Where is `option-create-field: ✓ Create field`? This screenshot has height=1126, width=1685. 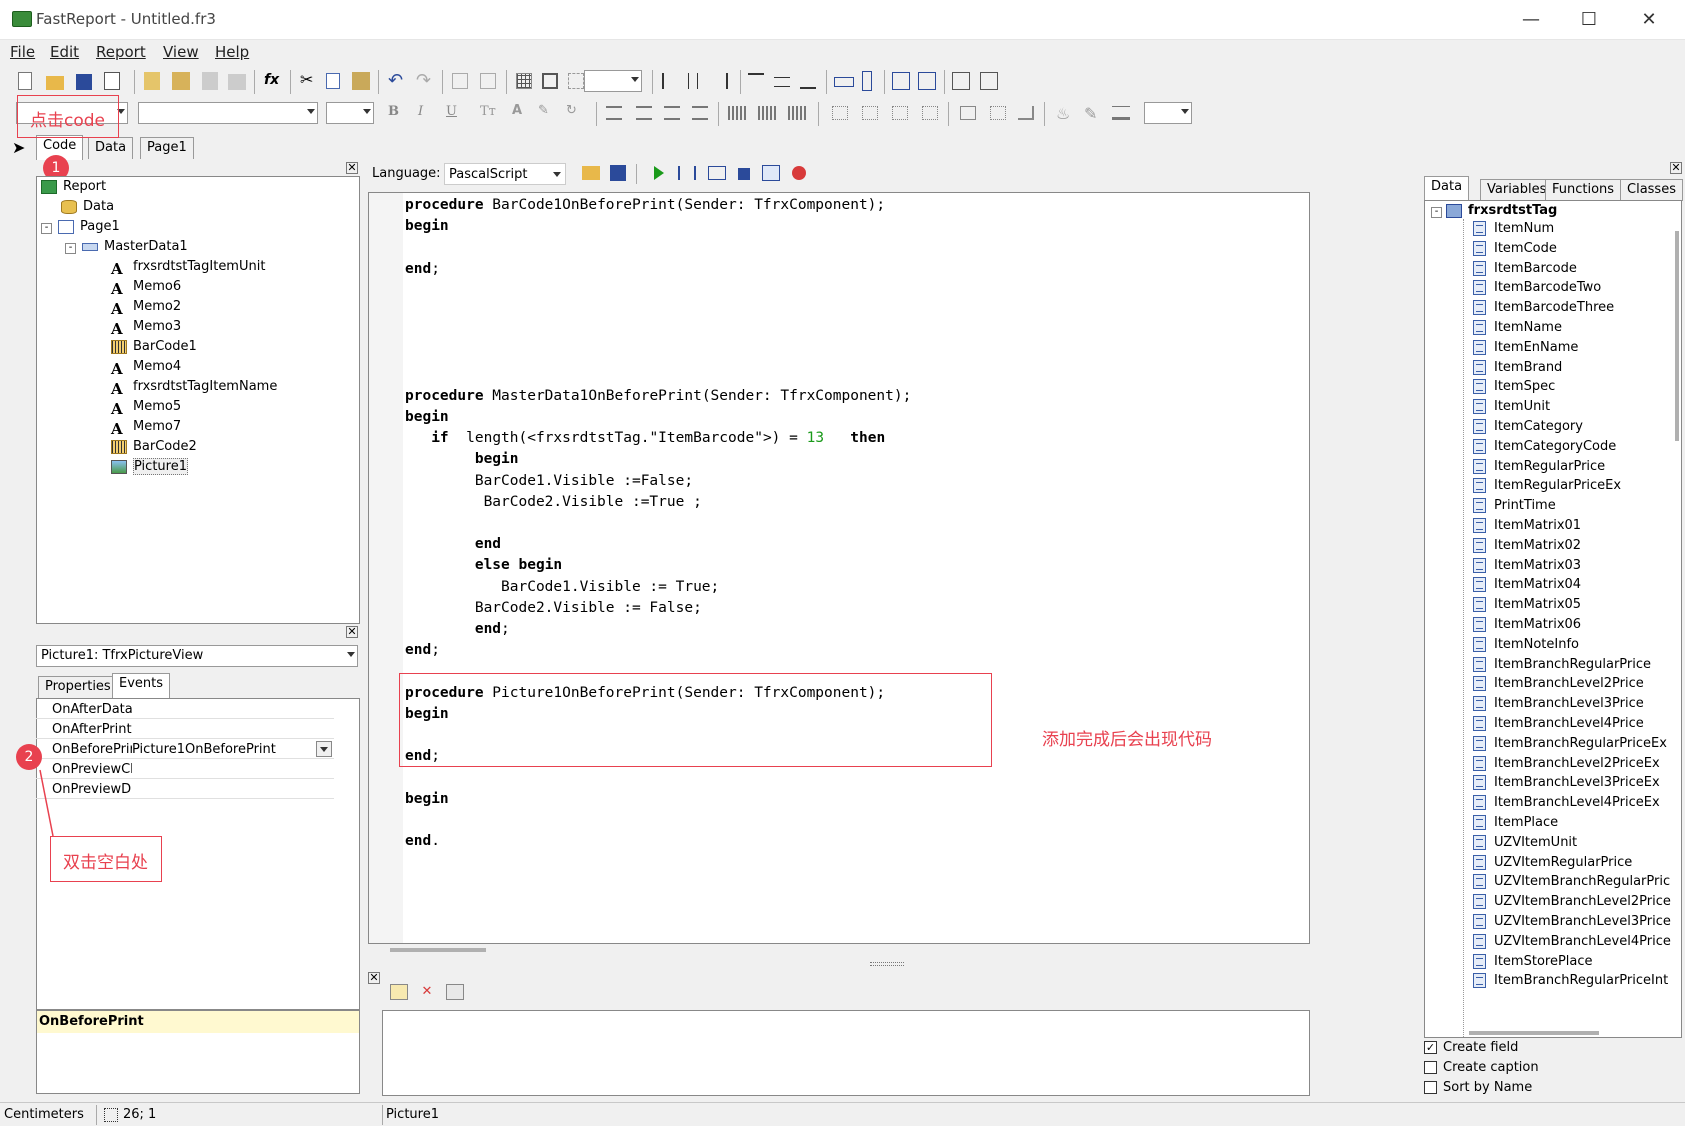
option-create-field: ✓ Create field is located at coordinates (1471, 1047).